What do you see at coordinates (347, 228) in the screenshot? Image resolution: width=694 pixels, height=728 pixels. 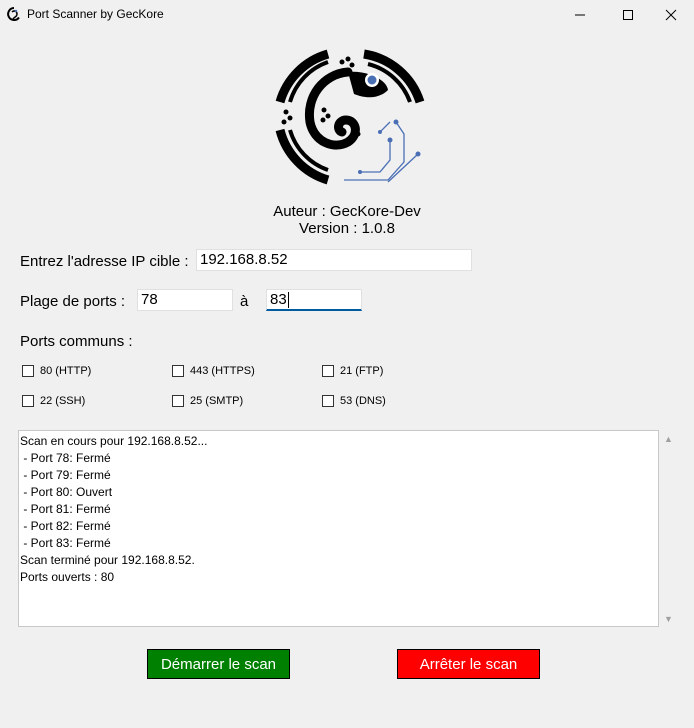 I see `version-label: Version : 1.0.8` at bounding box center [347, 228].